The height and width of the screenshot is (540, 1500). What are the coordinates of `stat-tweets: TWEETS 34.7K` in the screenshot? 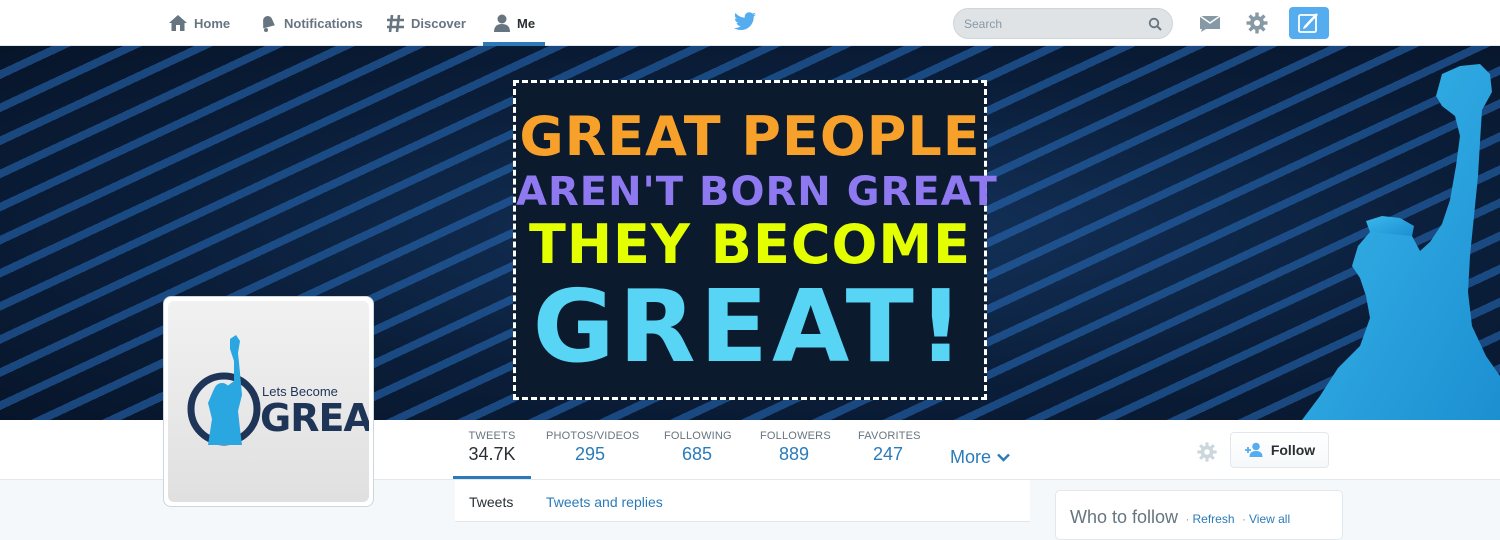 It's located at (492, 454).